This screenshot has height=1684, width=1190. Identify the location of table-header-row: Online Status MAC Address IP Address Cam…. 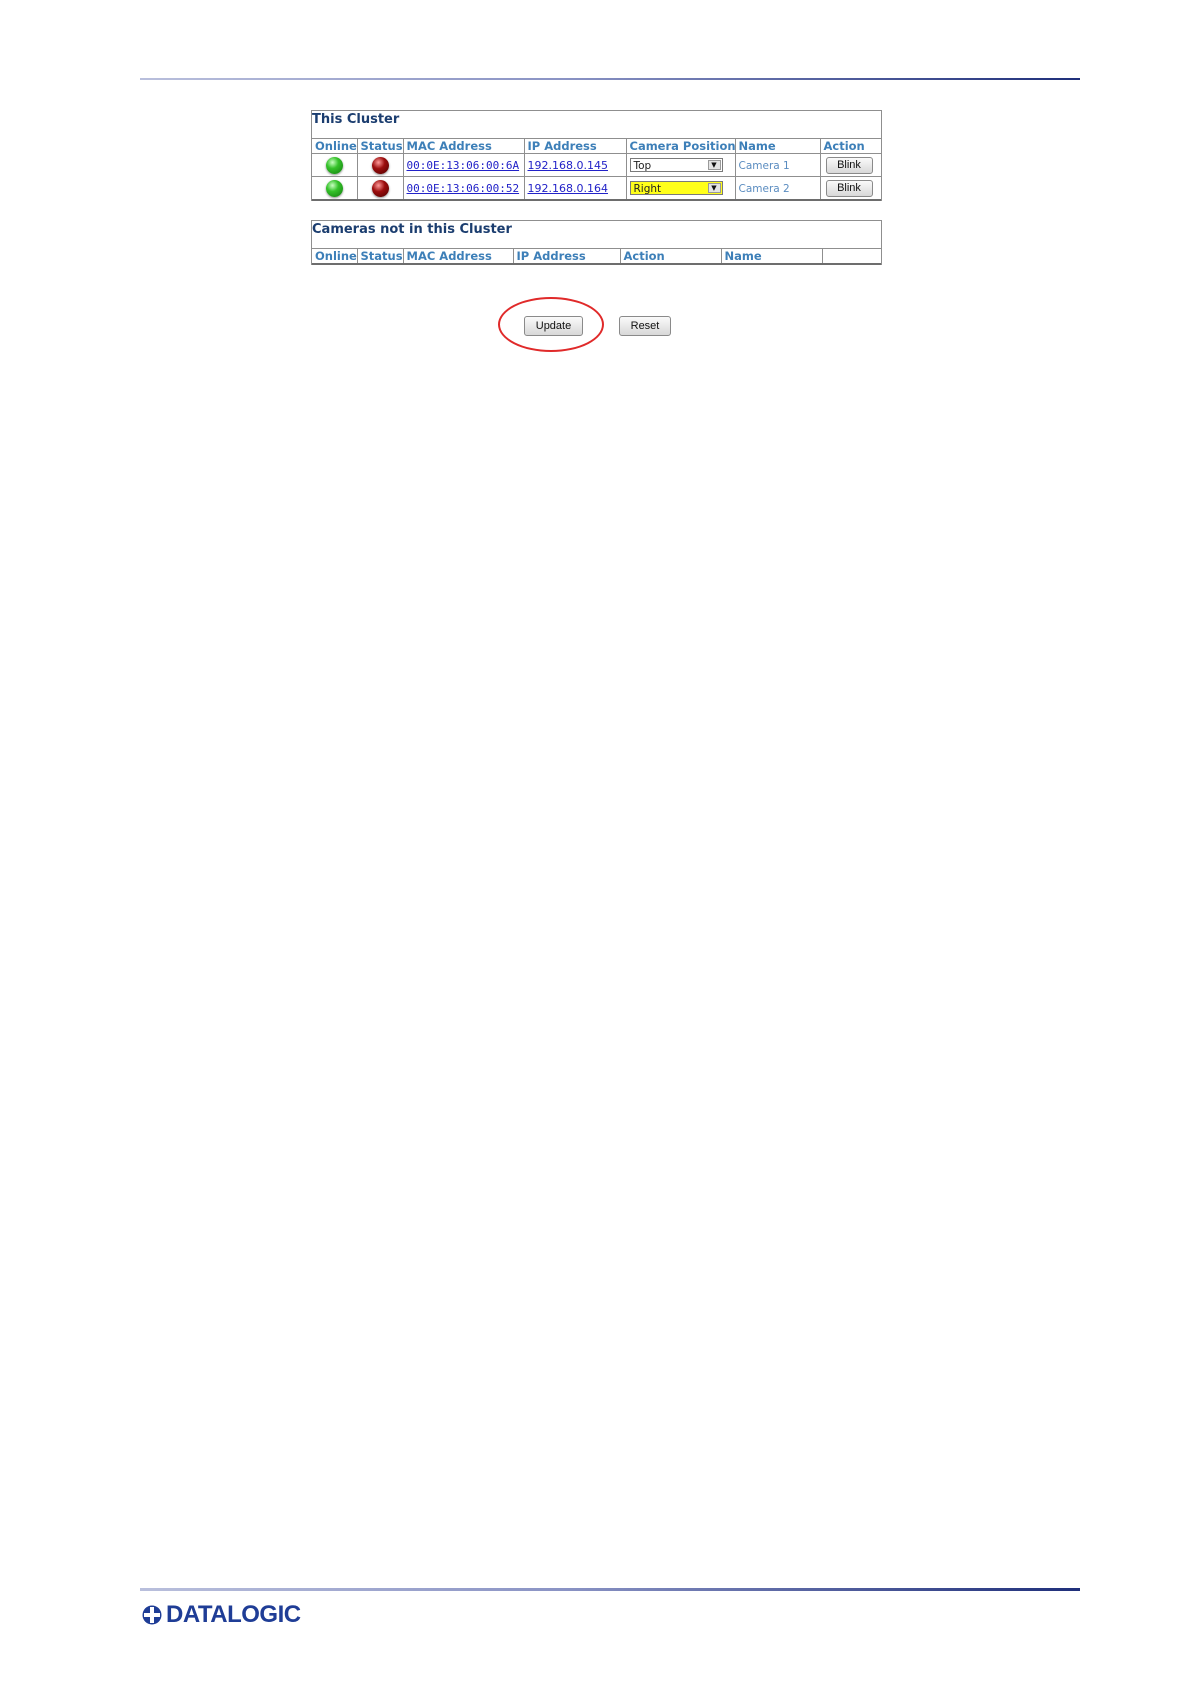
(596, 146).